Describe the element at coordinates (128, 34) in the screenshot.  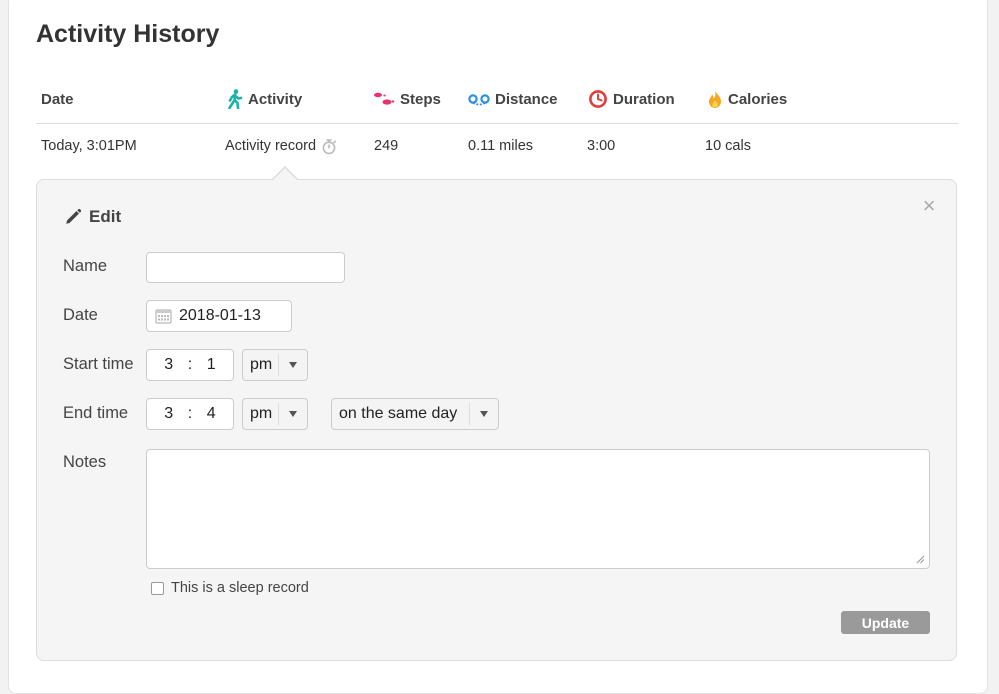
I see `page-title: Activity History` at that location.